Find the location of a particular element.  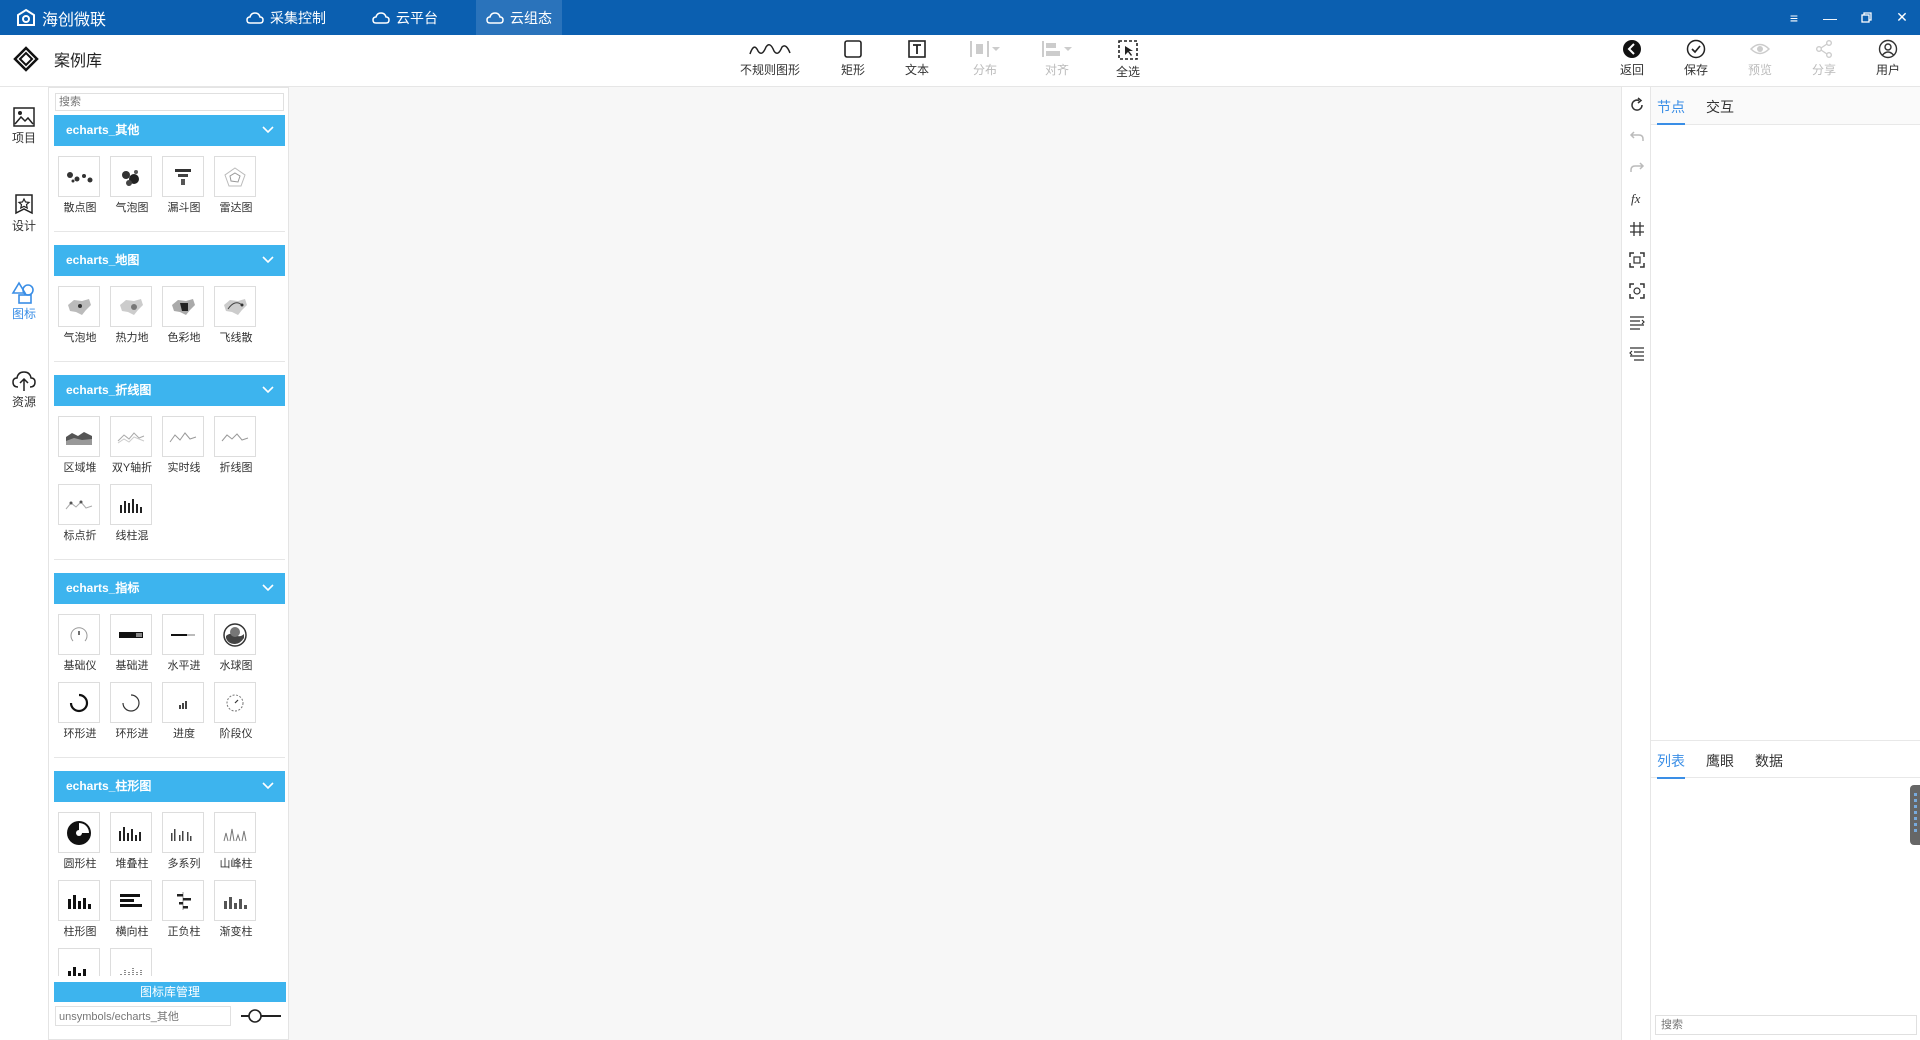

library-search-input is located at coordinates (169, 102).